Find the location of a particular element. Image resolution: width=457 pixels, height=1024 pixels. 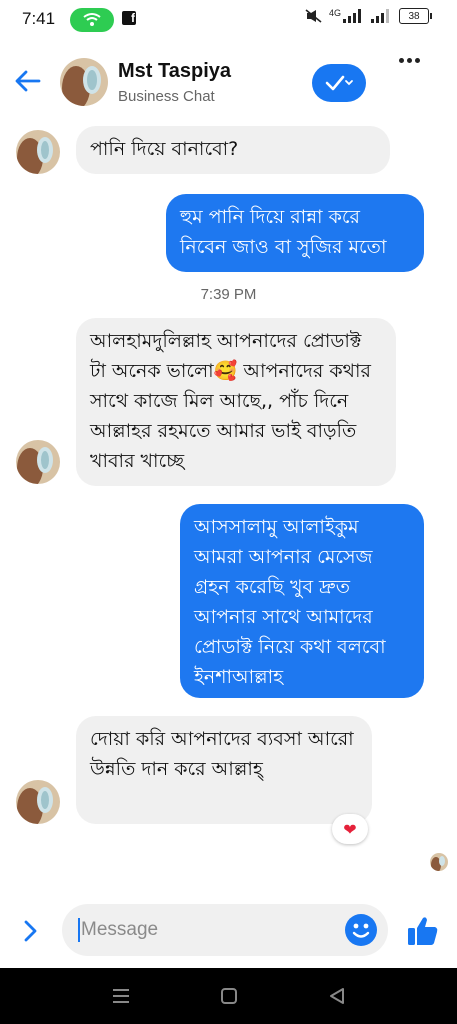

square-icon is located at coordinates (229, 996).